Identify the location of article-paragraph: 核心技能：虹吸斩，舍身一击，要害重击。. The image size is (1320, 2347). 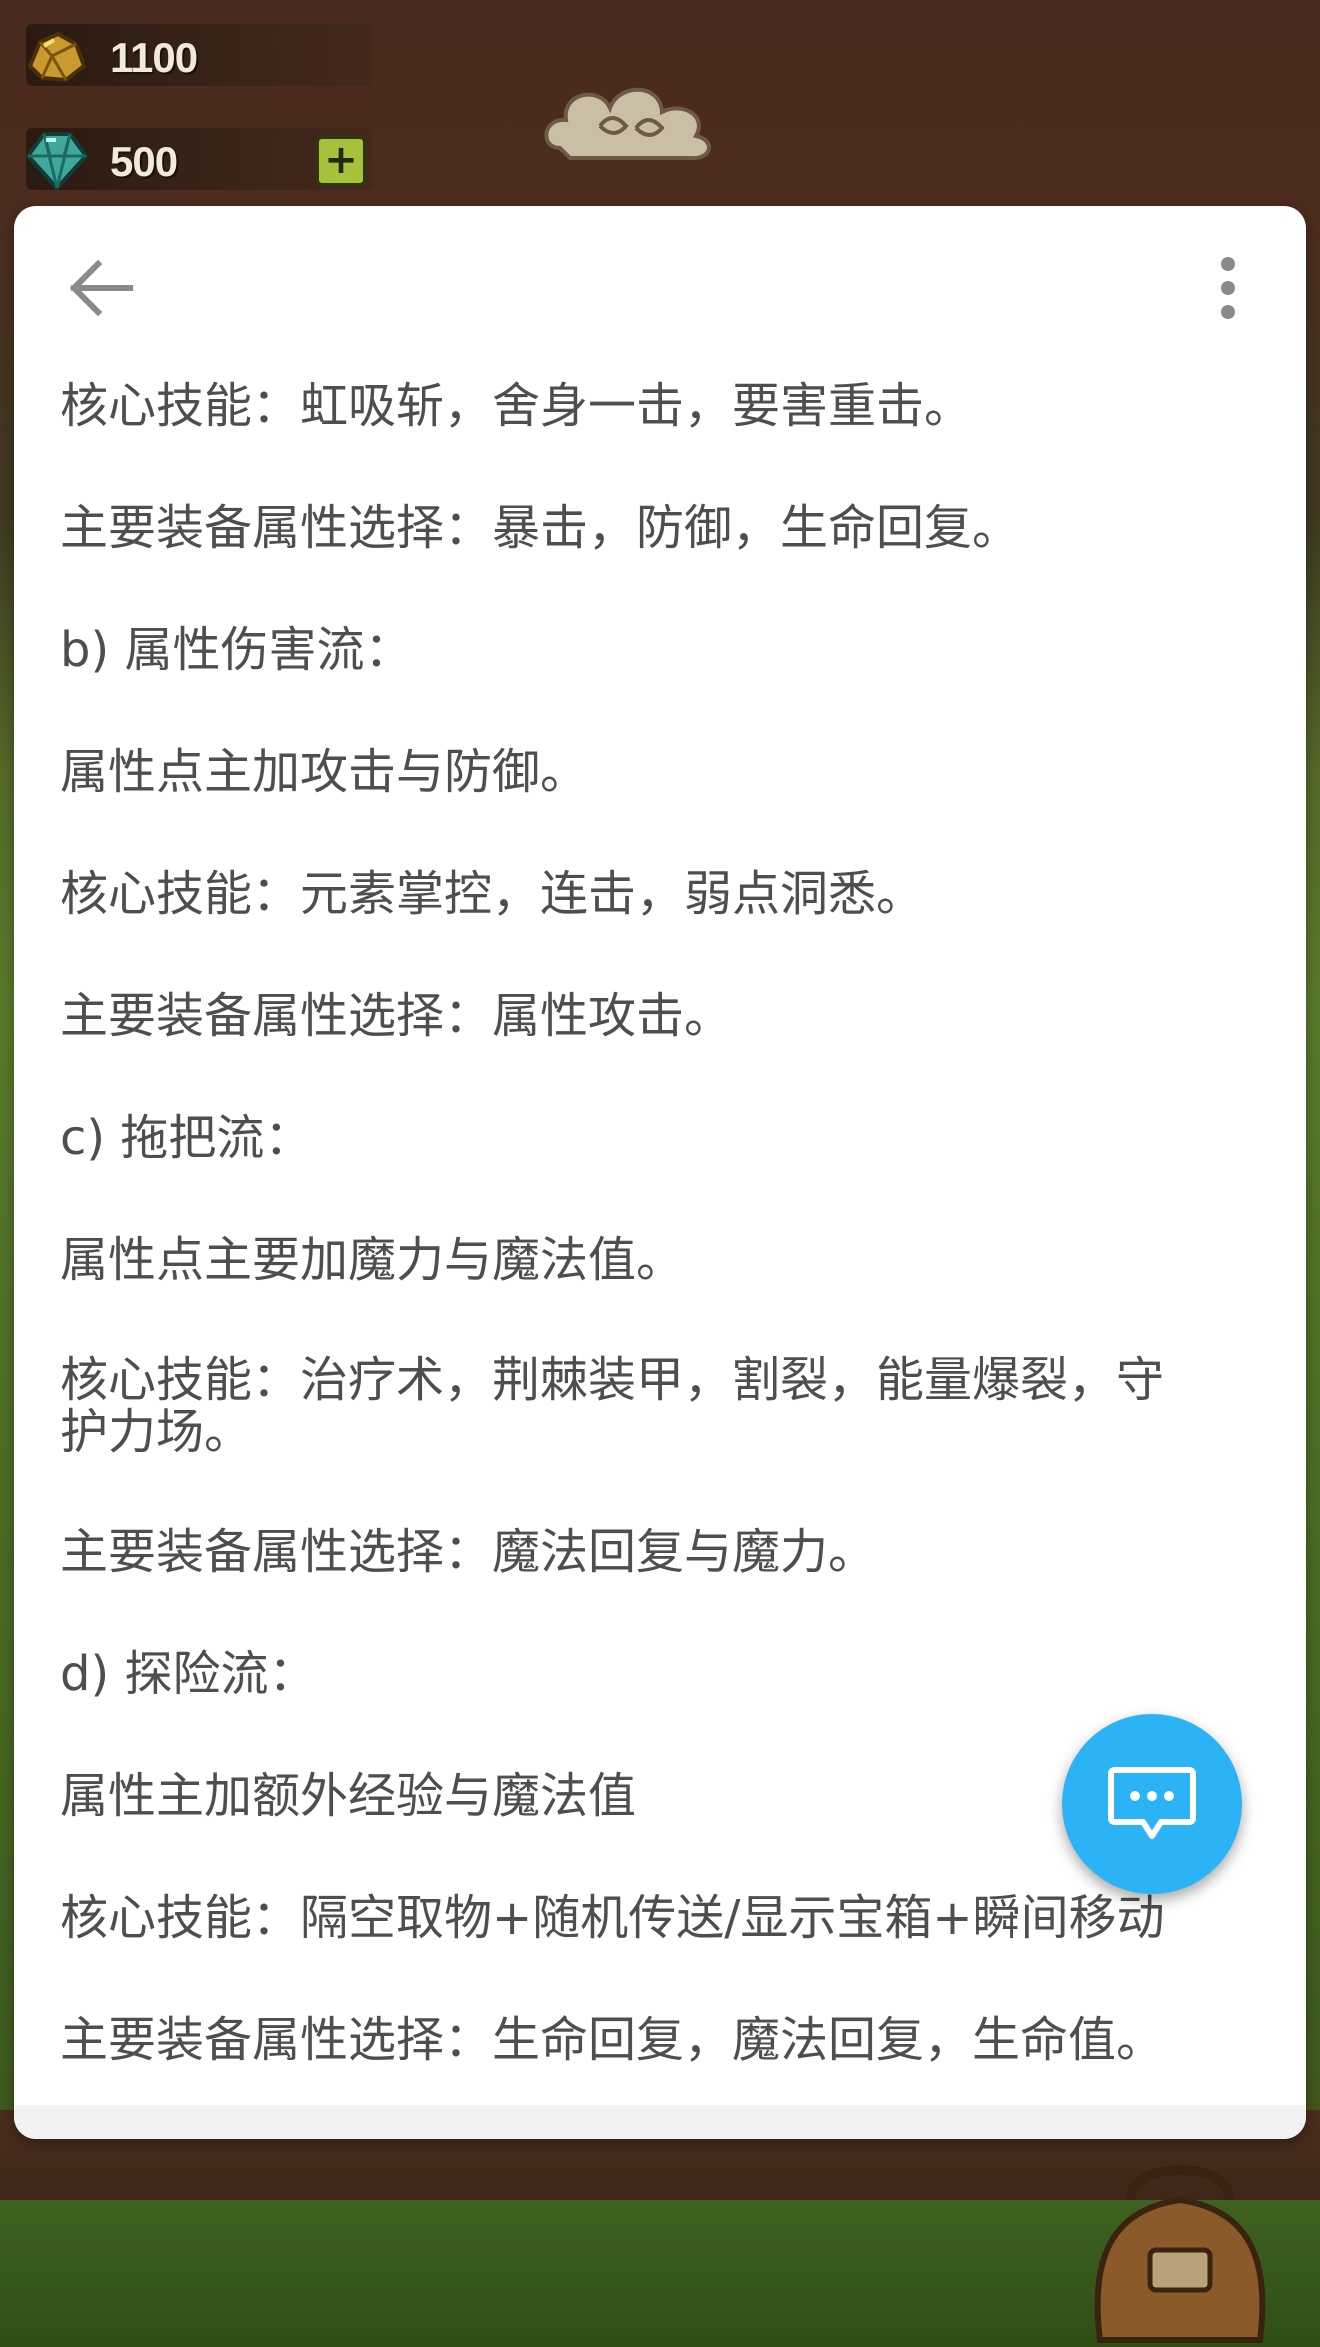
(516, 406).